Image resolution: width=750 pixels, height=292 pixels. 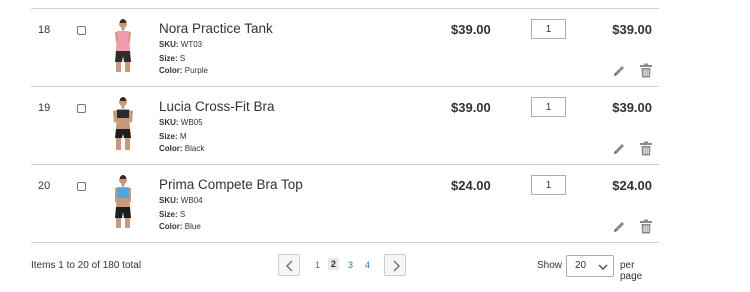 I want to click on sku-value: WT03, so click(x=191, y=44).